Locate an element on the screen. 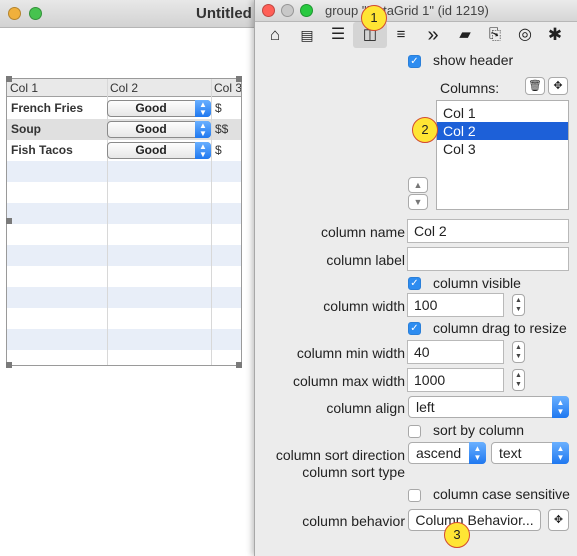 The height and width of the screenshot is (556, 577). show-header-checkbox: ✓ is located at coordinates (414, 61).